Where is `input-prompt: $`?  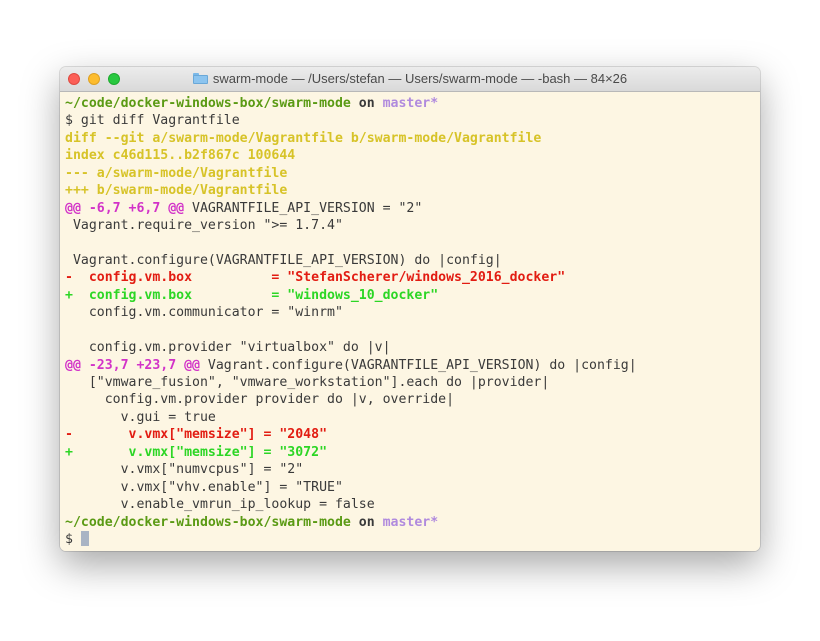 input-prompt: $ is located at coordinates (73, 539).